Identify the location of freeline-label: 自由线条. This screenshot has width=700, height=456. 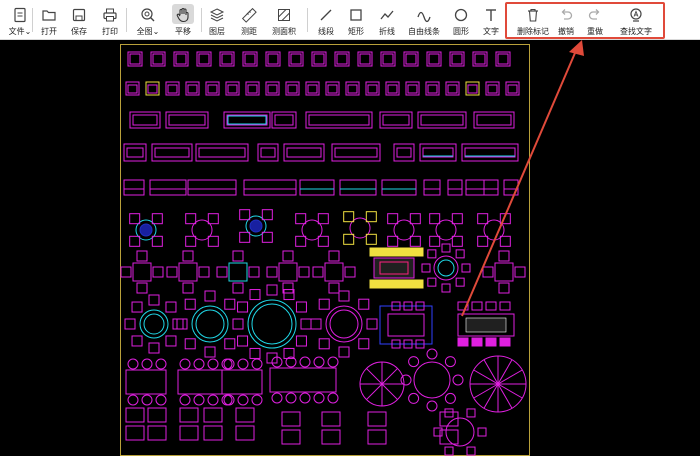
(424, 31).